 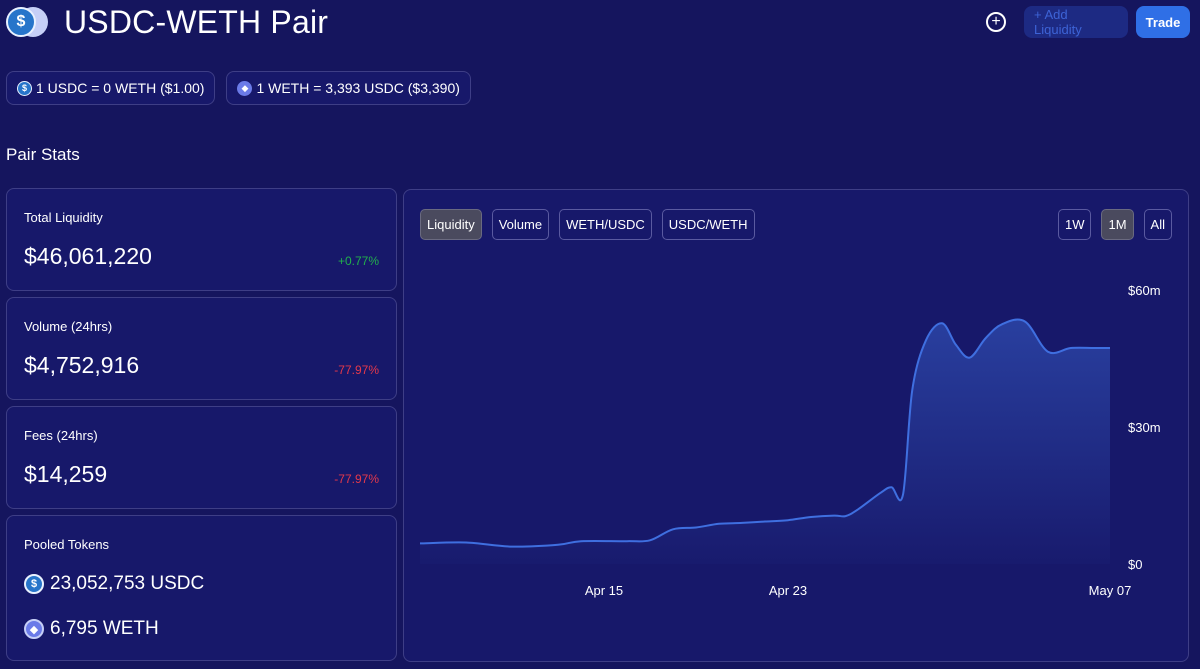 I want to click on add-liquidity-button: + Add Liquidity, so click(x=1076, y=22).